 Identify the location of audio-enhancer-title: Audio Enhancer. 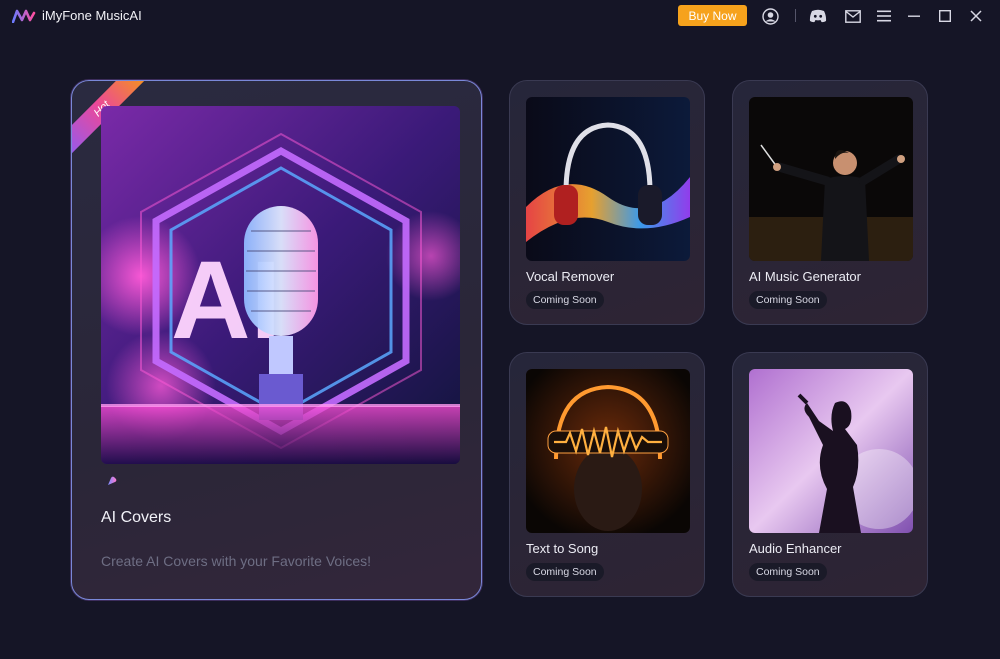
(795, 548).